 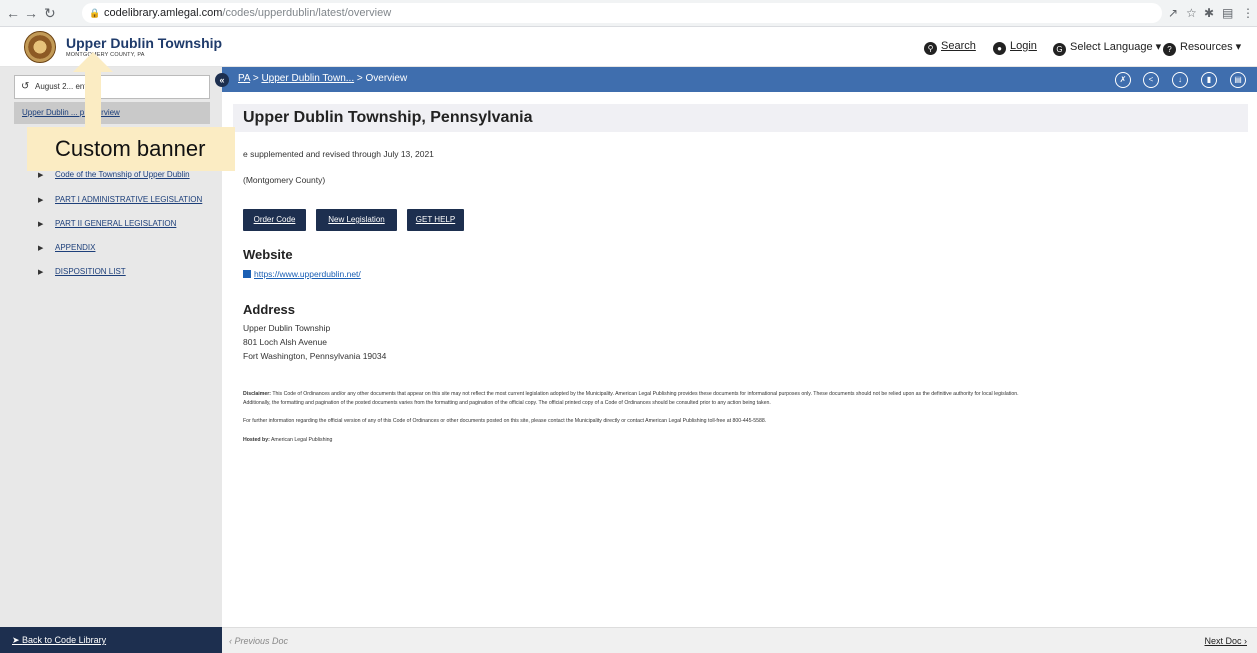 What do you see at coordinates (40, 47) in the screenshot?
I see `township-seal-icon` at bounding box center [40, 47].